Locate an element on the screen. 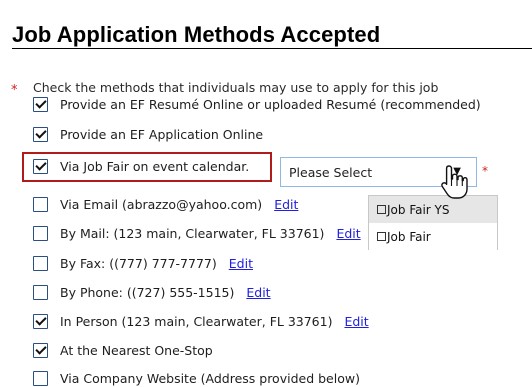 The image size is (532, 387). checkbox-fax is located at coordinates (40, 263).